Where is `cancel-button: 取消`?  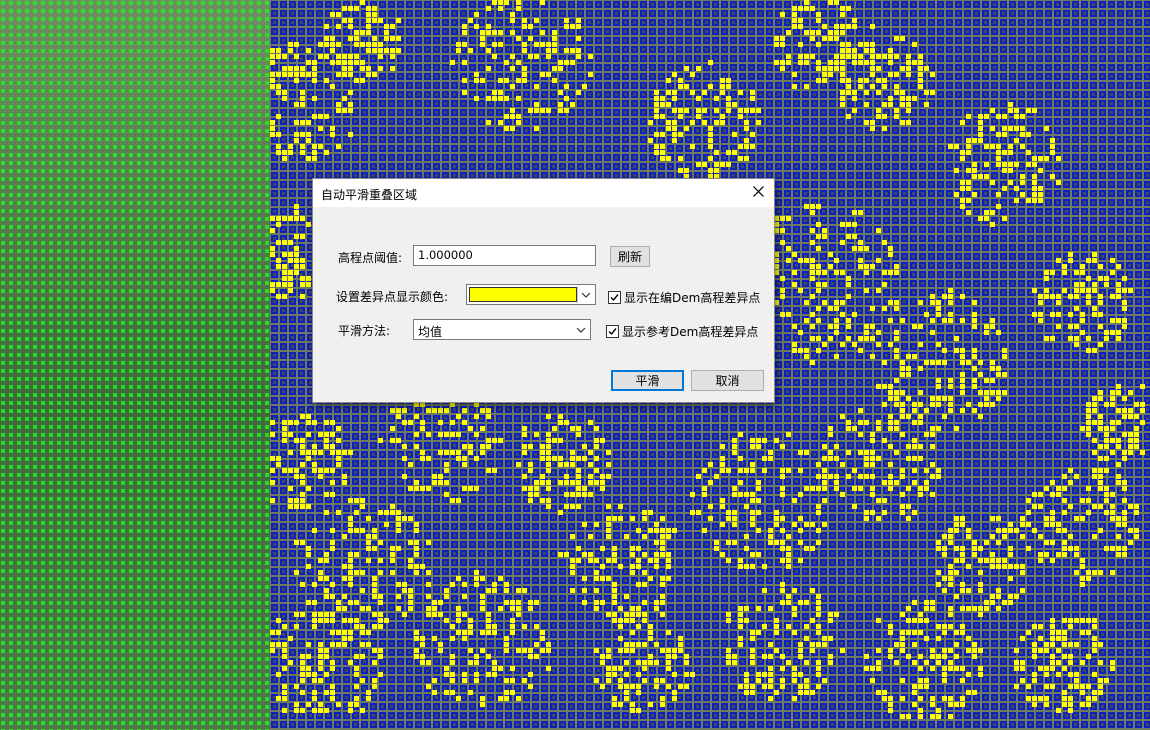
cancel-button: 取消 is located at coordinates (727, 380).